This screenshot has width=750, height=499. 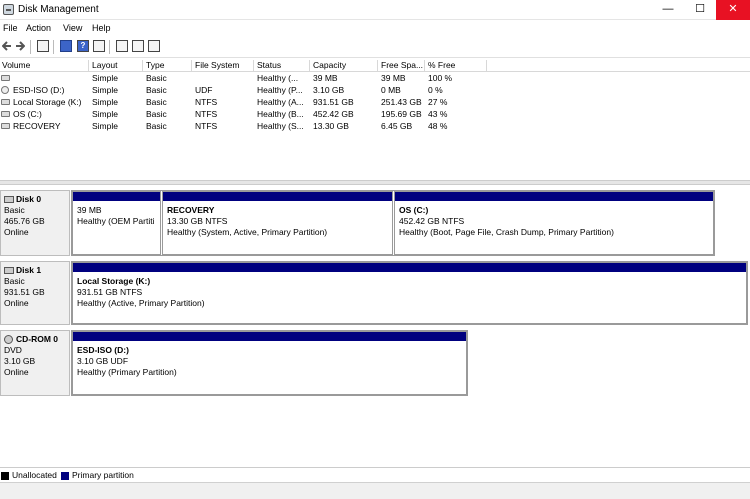 What do you see at coordinates (197, 221) in the screenshot?
I see `partition-size: 13.30 GB NTFS` at bounding box center [197, 221].